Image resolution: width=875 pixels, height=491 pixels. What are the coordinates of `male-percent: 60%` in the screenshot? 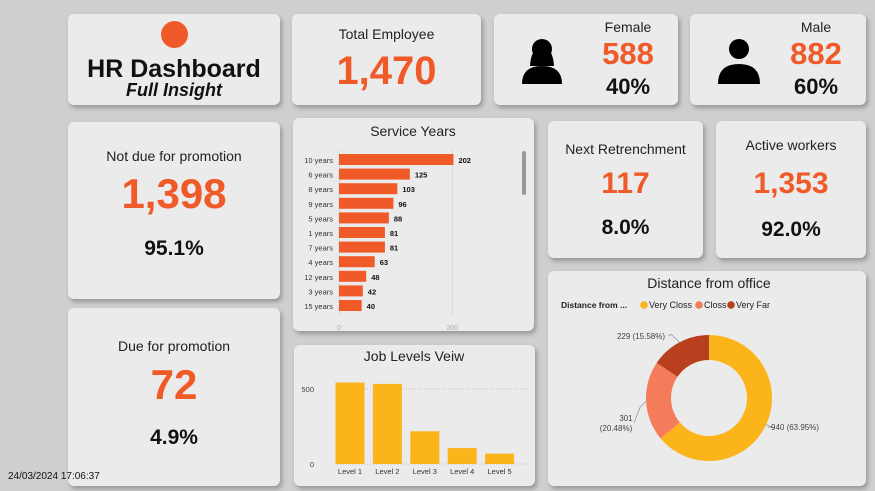 It's located at (816, 86).